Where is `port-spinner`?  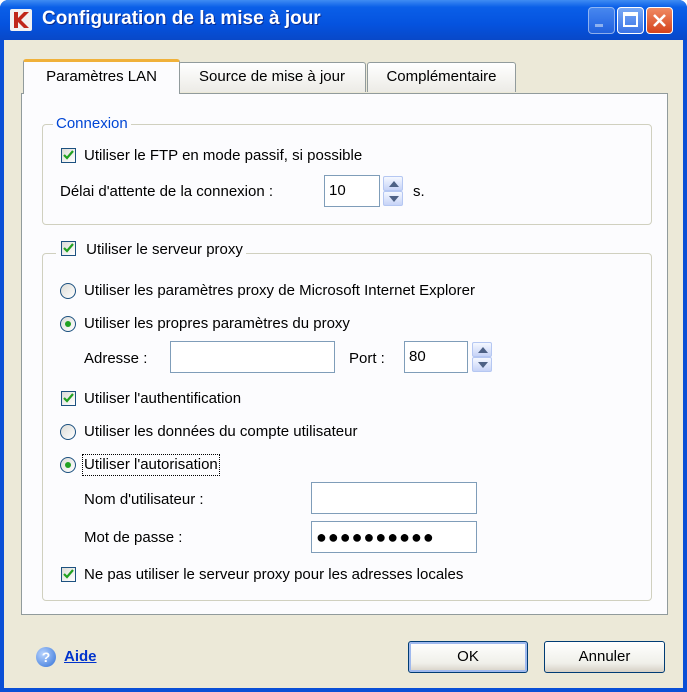 port-spinner is located at coordinates (482, 357).